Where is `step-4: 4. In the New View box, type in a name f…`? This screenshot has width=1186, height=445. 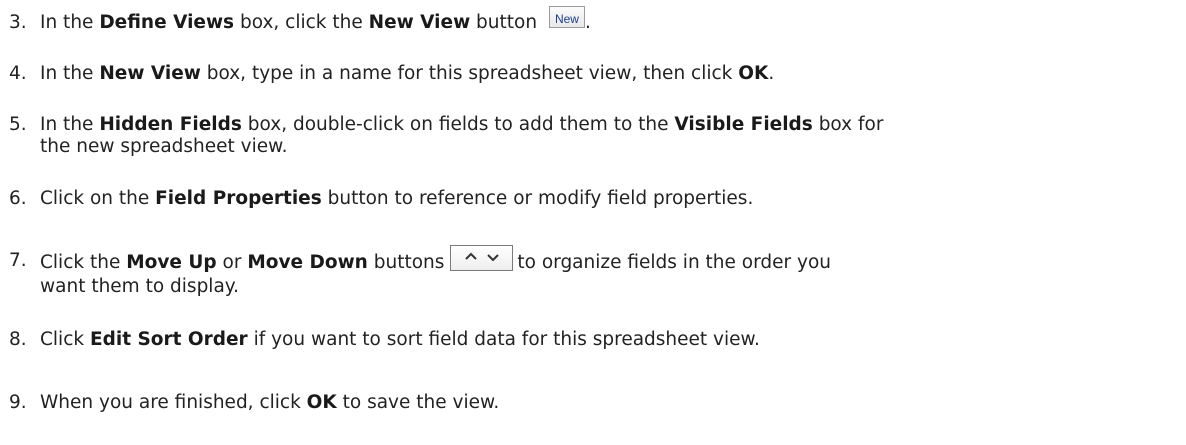 step-4: 4. In the New View box, type in a name f… is located at coordinates (590, 74).